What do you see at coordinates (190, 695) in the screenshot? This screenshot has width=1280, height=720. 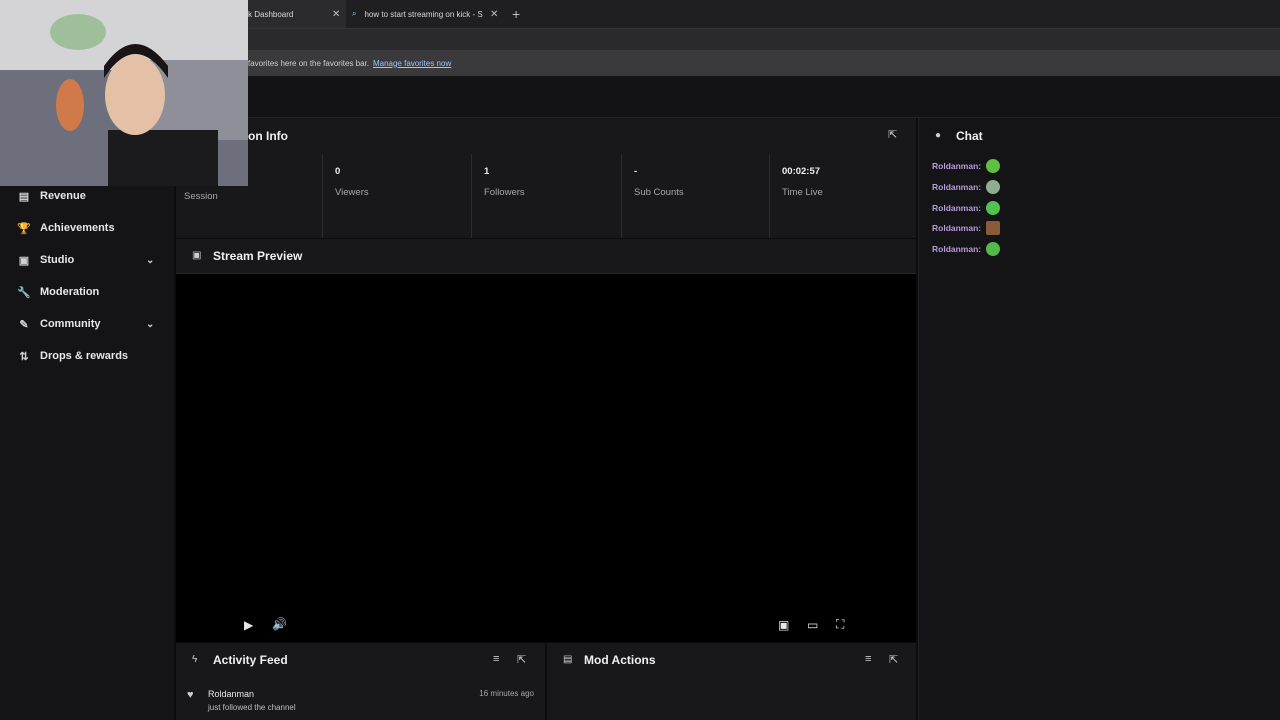 I see `heart-icon: ♥` at bounding box center [190, 695].